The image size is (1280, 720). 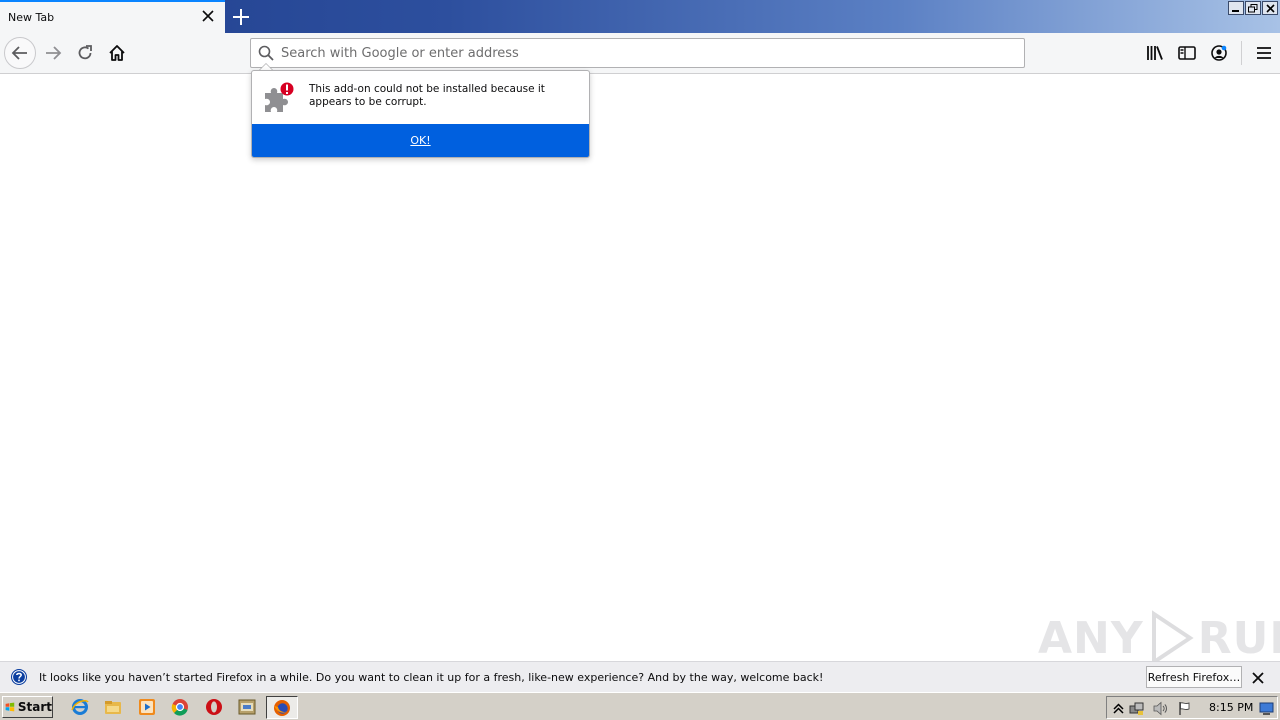 I want to click on program-icon, so click(x=247, y=707).